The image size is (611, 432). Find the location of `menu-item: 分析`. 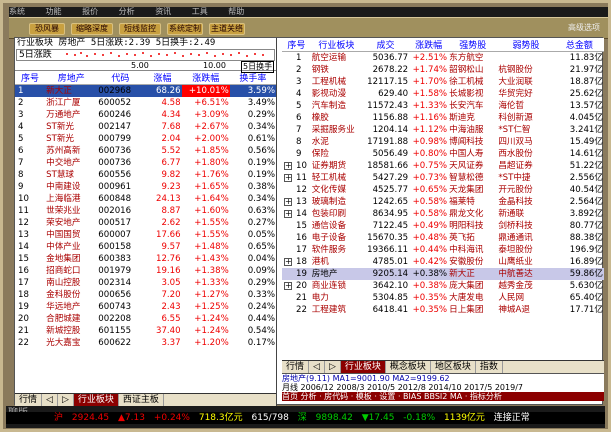

menu-item: 分析 is located at coordinates (127, 11).